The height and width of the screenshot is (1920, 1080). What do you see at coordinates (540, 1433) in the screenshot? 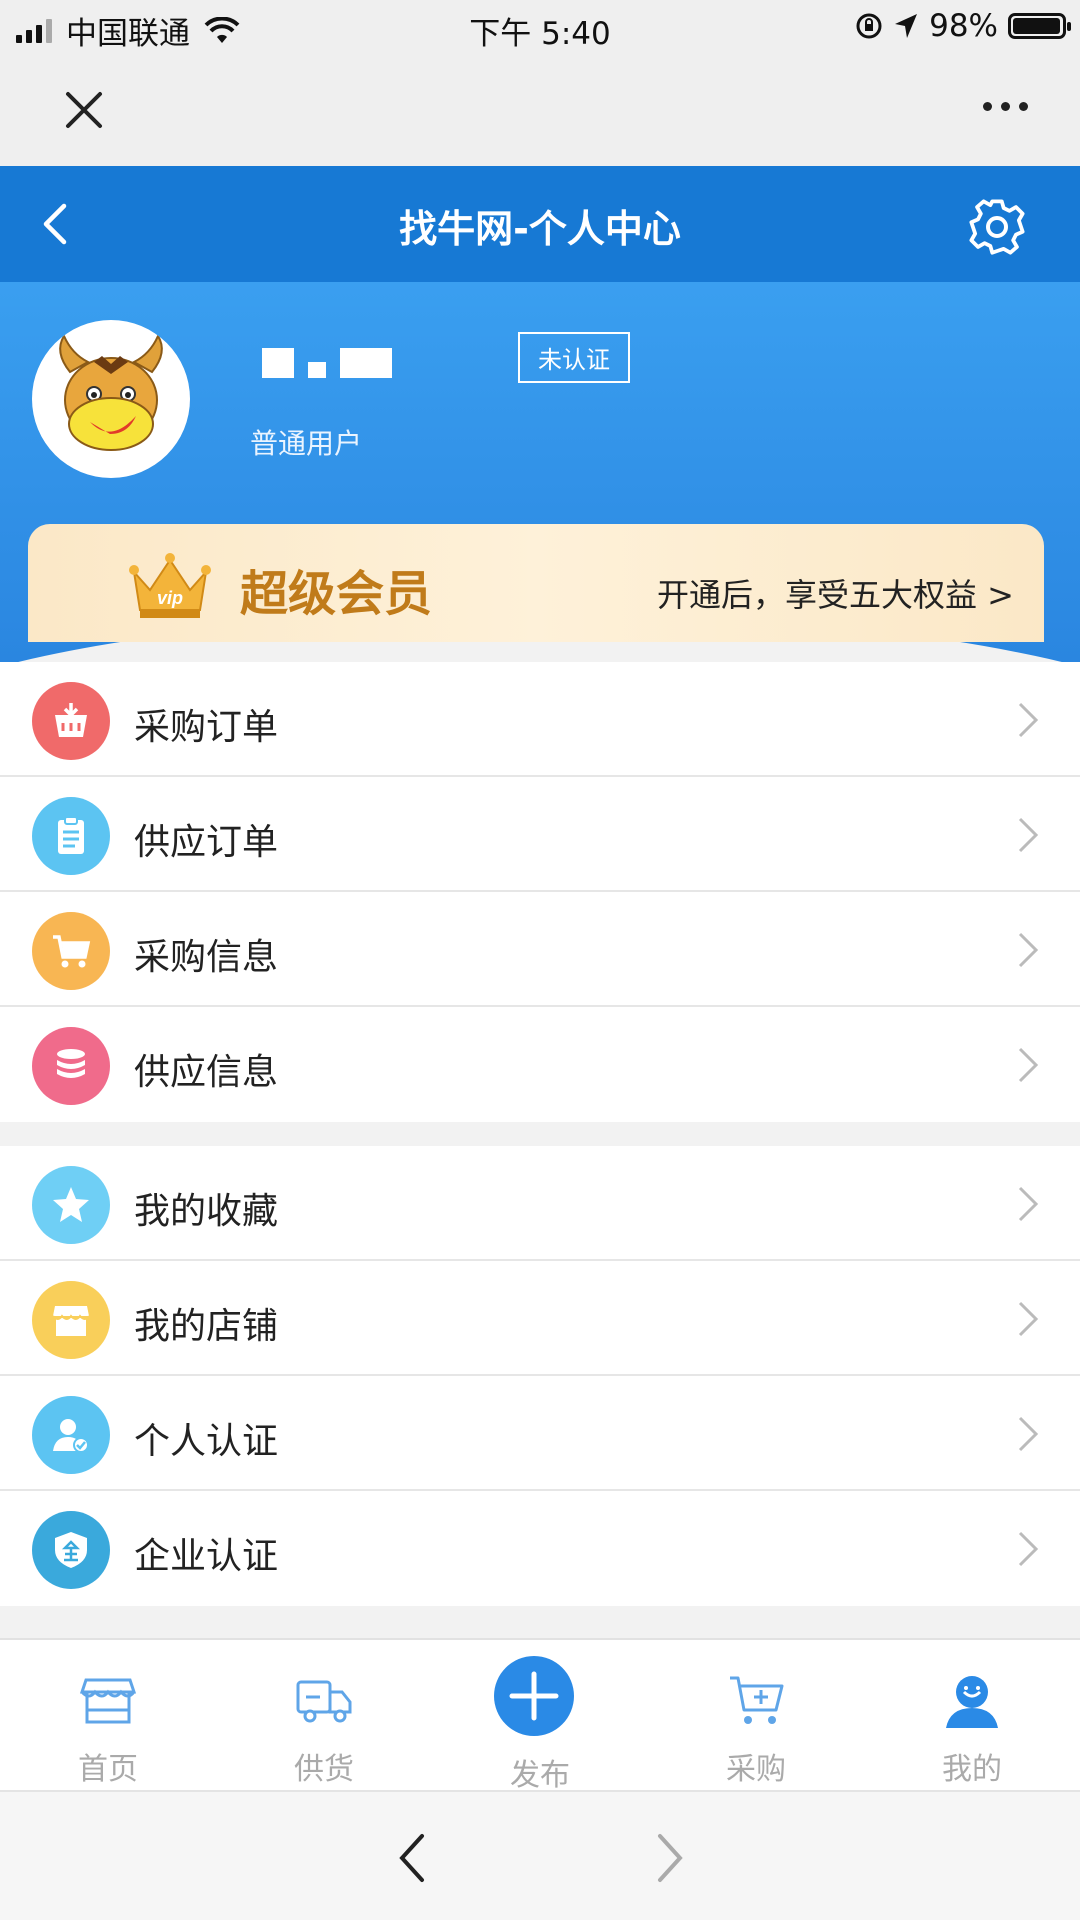
I see `menu-item-personal-verification: 个人认证` at bounding box center [540, 1433].